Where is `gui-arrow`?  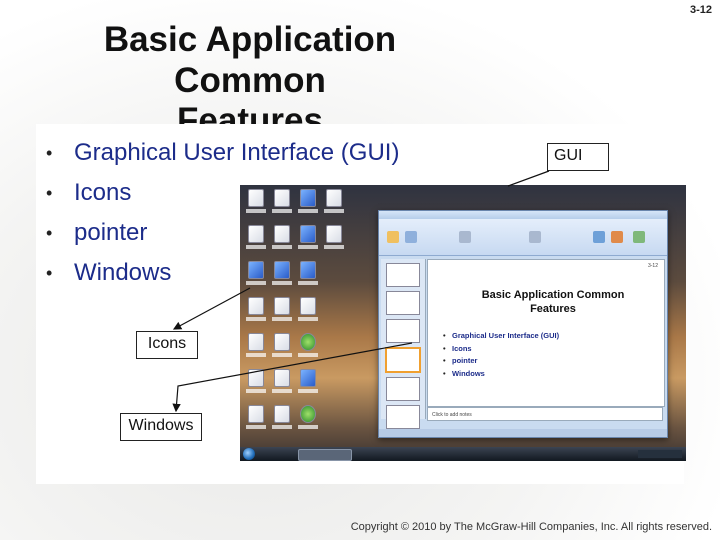
gui-arrow is located at coordinates (528, 178).